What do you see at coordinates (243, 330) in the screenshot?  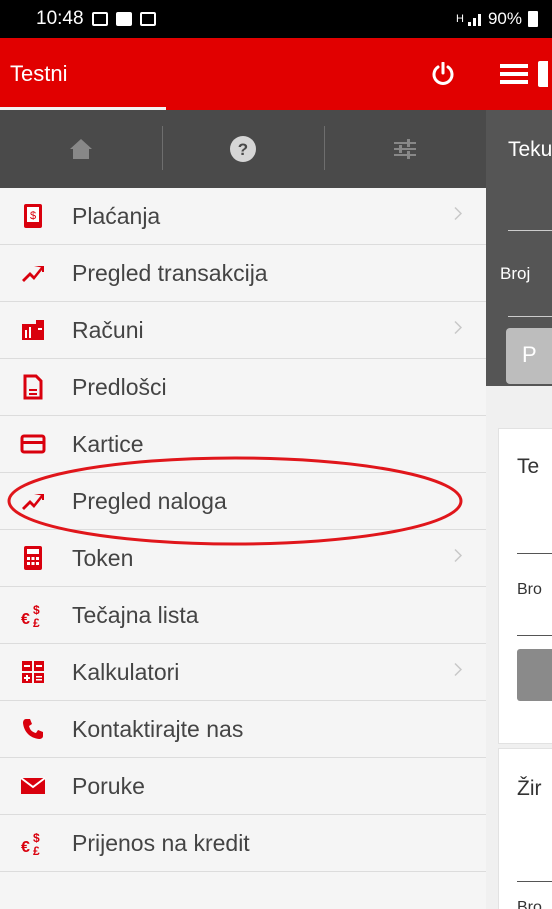 I see `menu-item-racuni: Računi` at bounding box center [243, 330].